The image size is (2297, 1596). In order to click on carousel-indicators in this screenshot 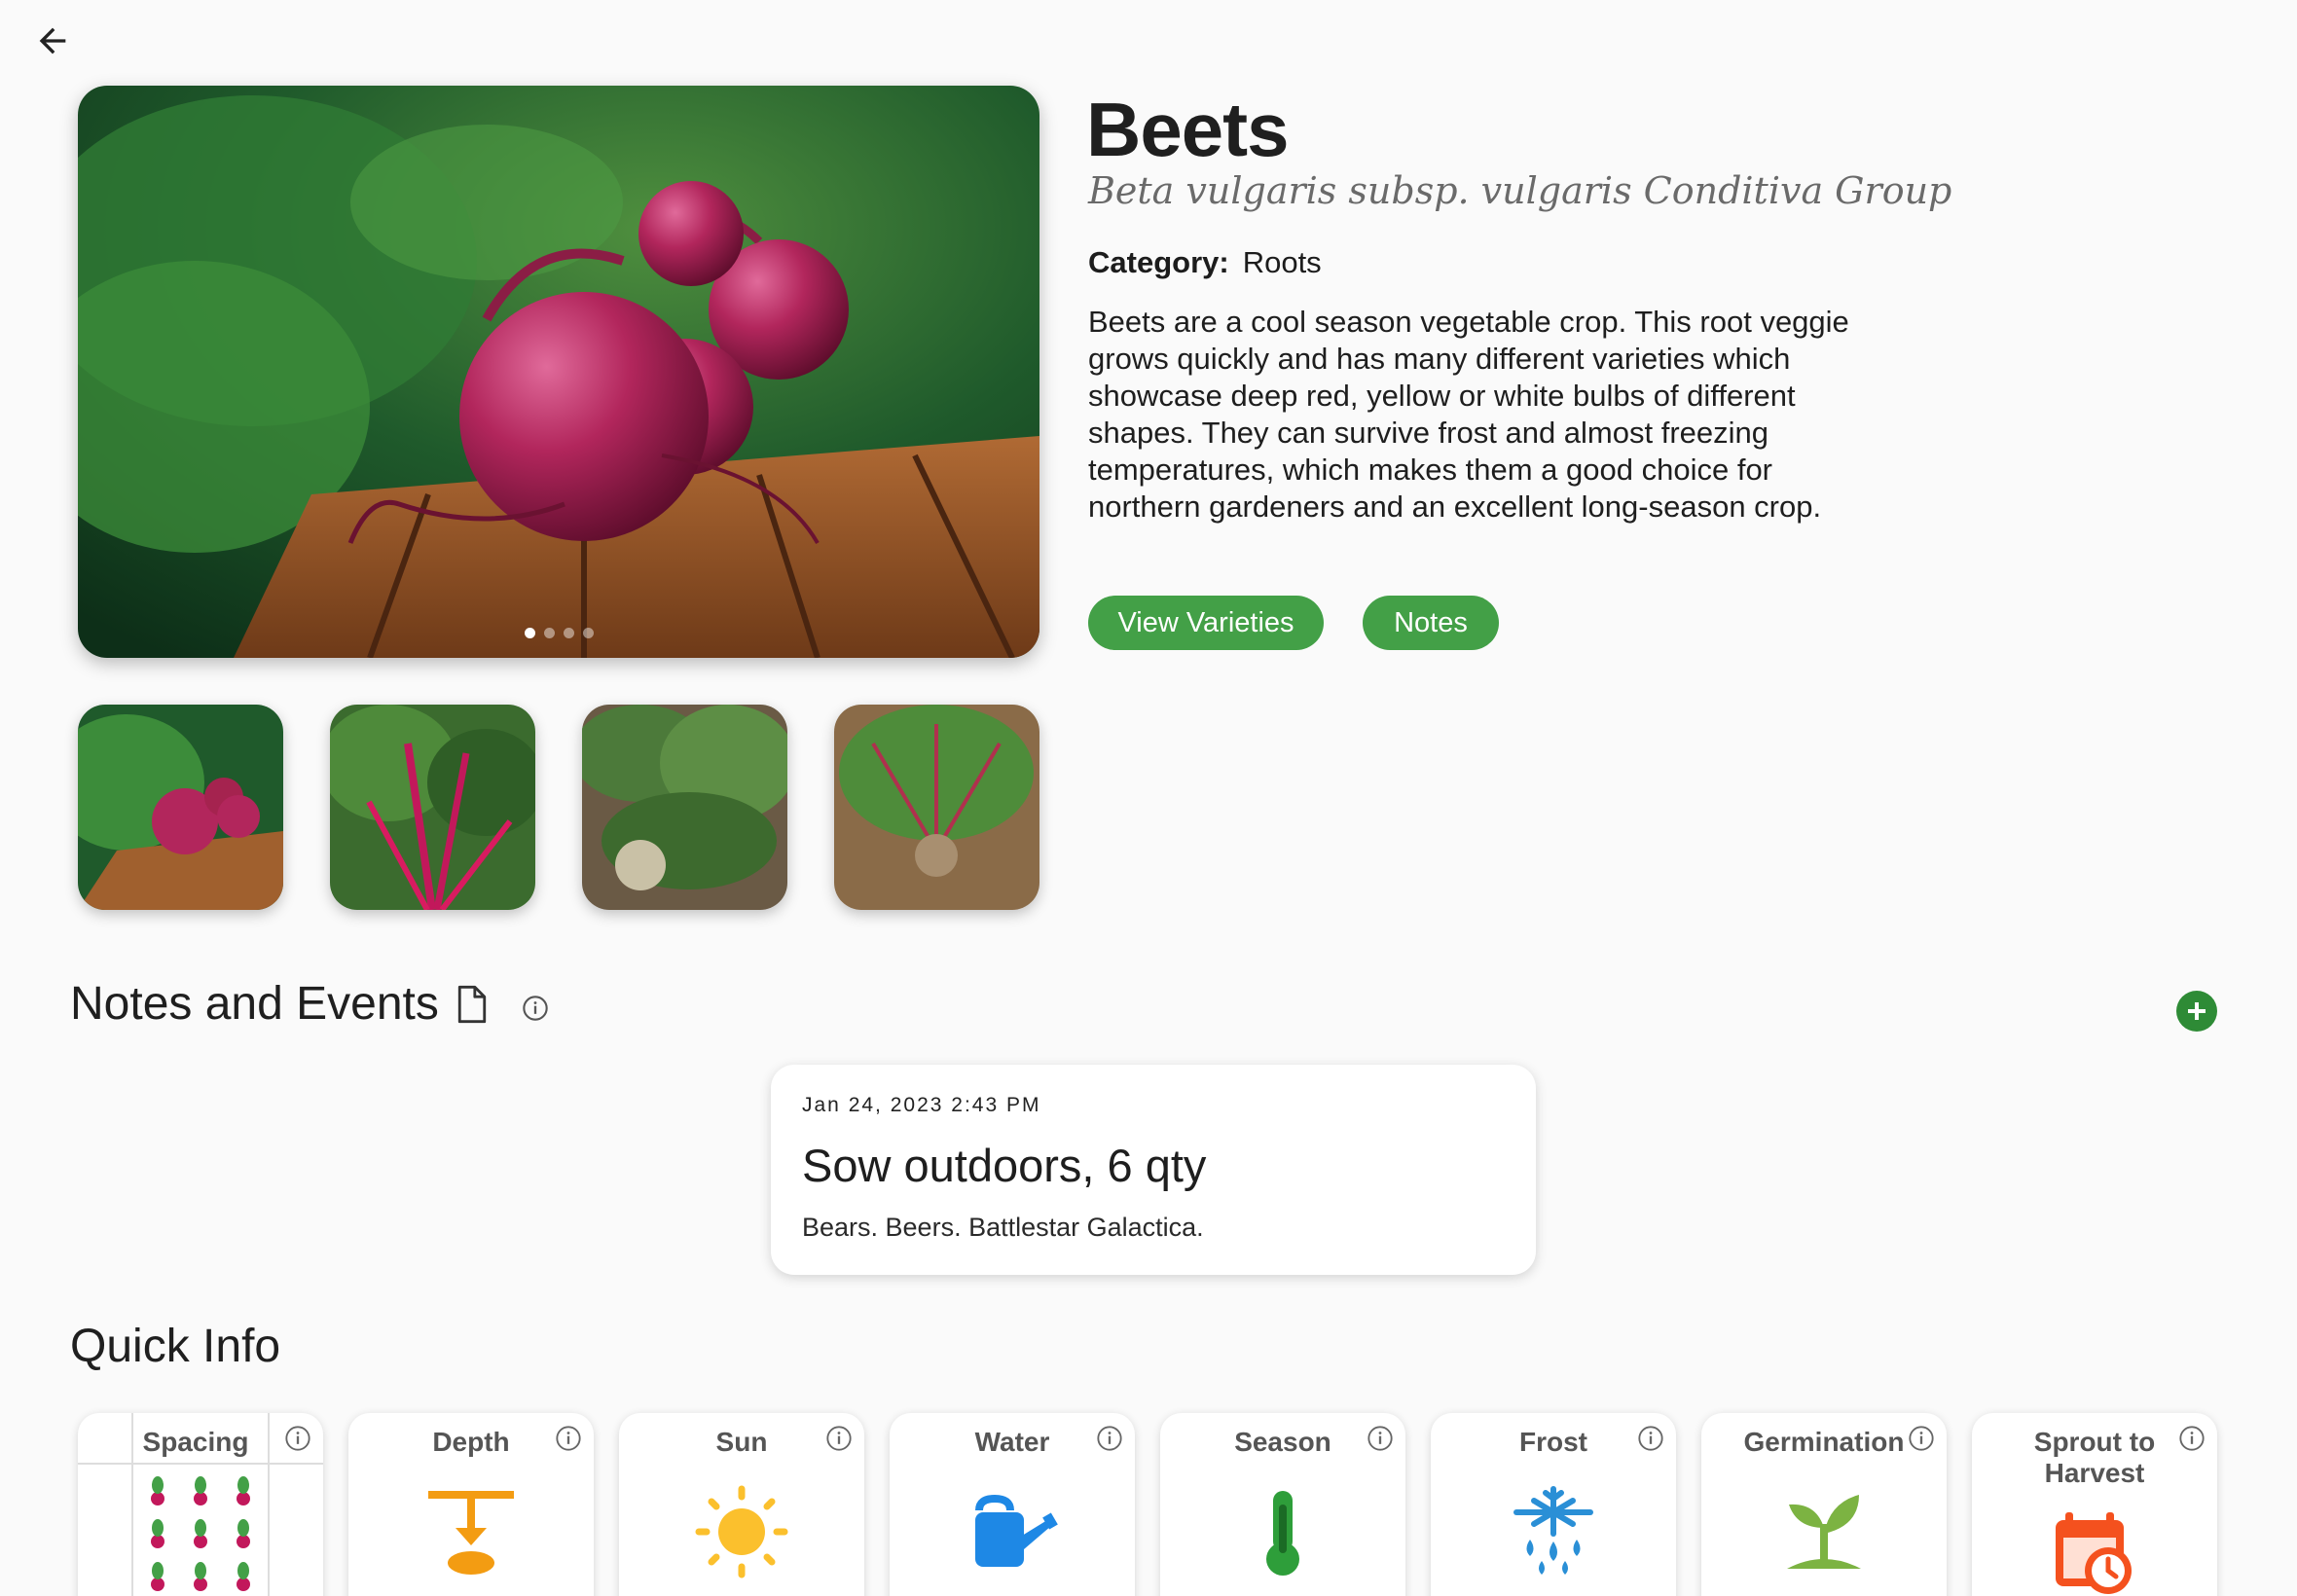, I will do `click(558, 633)`.